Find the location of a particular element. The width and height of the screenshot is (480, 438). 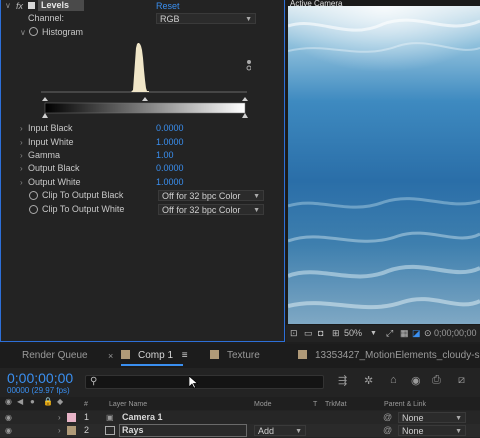

menu-icon: ≡ is located at coordinates (185, 355).